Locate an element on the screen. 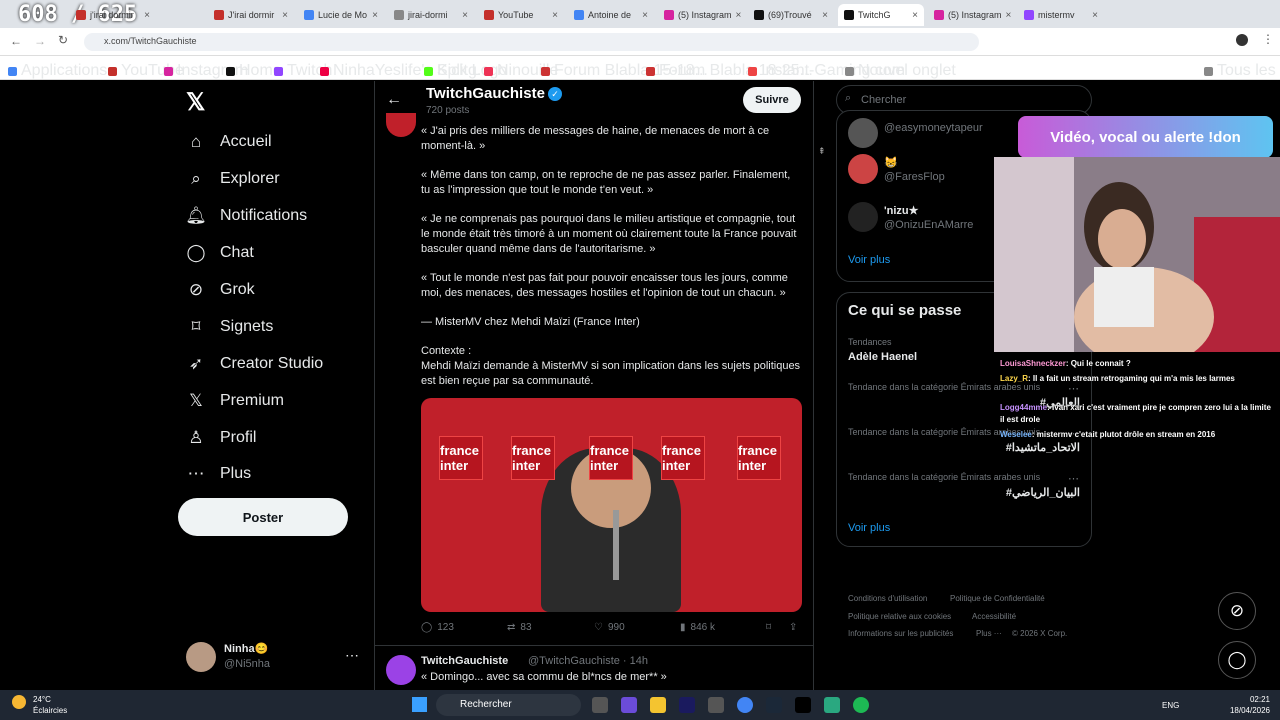 Image resolution: width=1280 pixels, height=720 pixels. next-tweet-avatar is located at coordinates (401, 670).